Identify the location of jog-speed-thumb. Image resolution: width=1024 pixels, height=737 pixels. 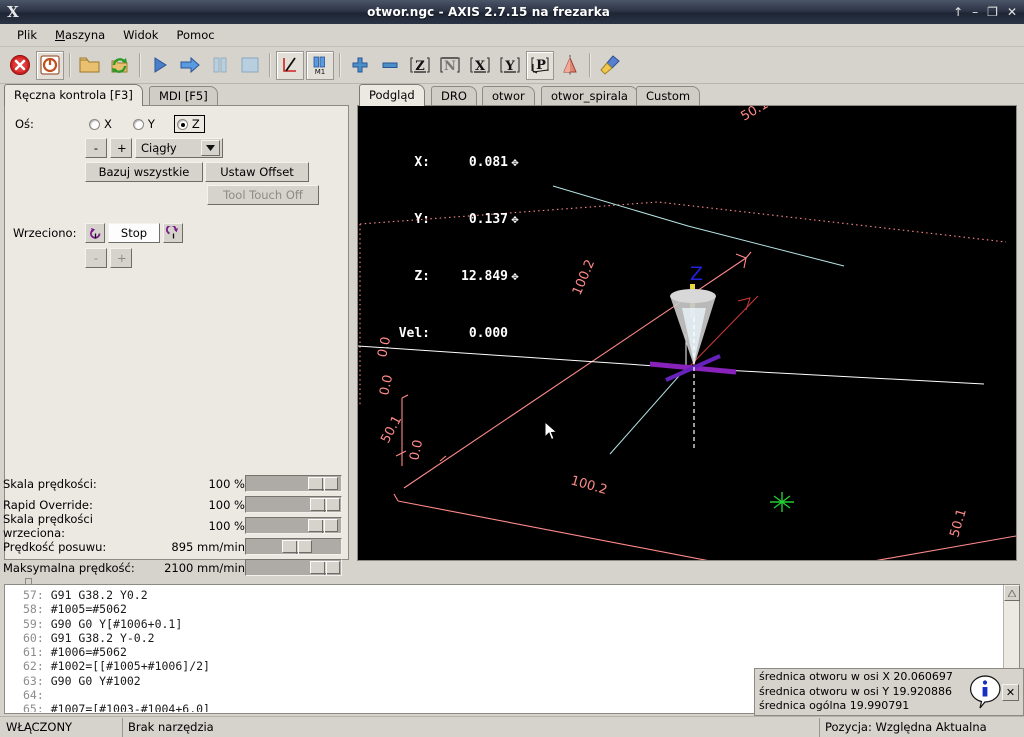
(297, 547).